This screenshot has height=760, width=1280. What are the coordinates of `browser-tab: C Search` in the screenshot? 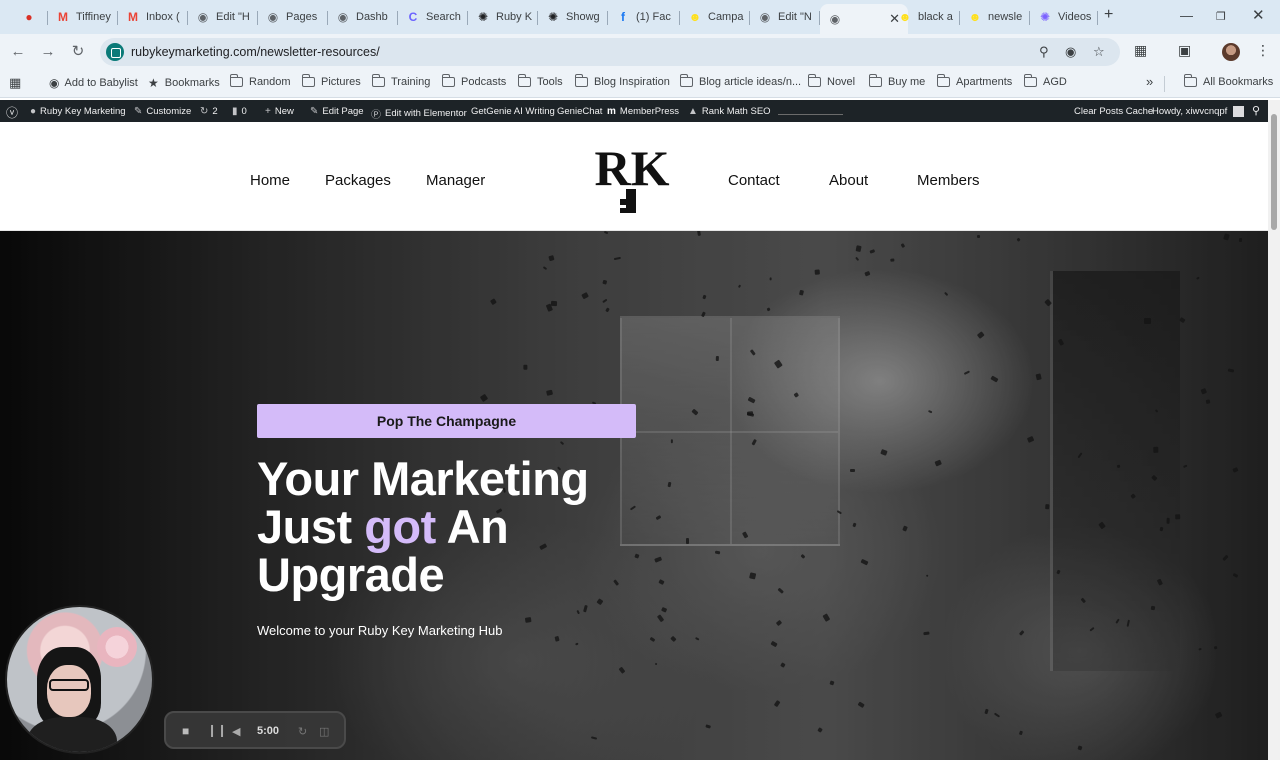 It's located at (433, 17).